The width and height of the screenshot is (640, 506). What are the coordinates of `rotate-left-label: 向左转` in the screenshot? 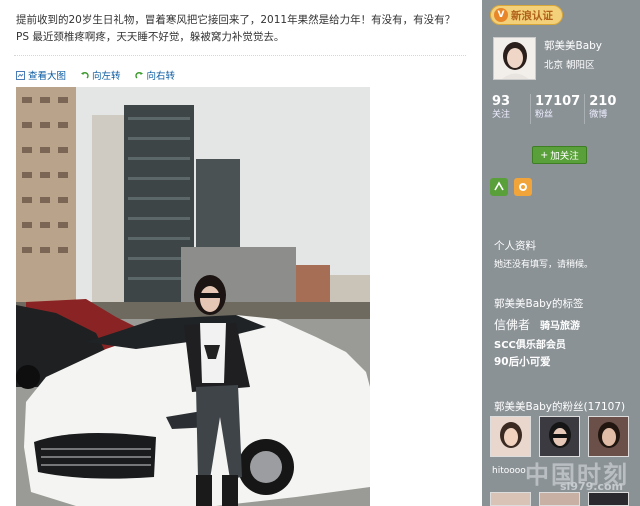 It's located at (106, 76).